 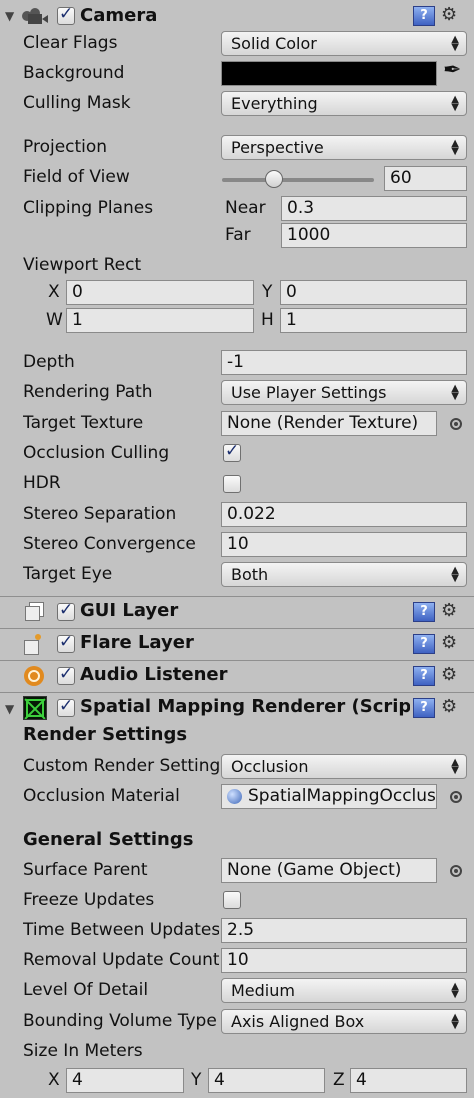 I want to click on occlusion-material-field: SpatialMappingOcclusion, so click(x=329, y=796).